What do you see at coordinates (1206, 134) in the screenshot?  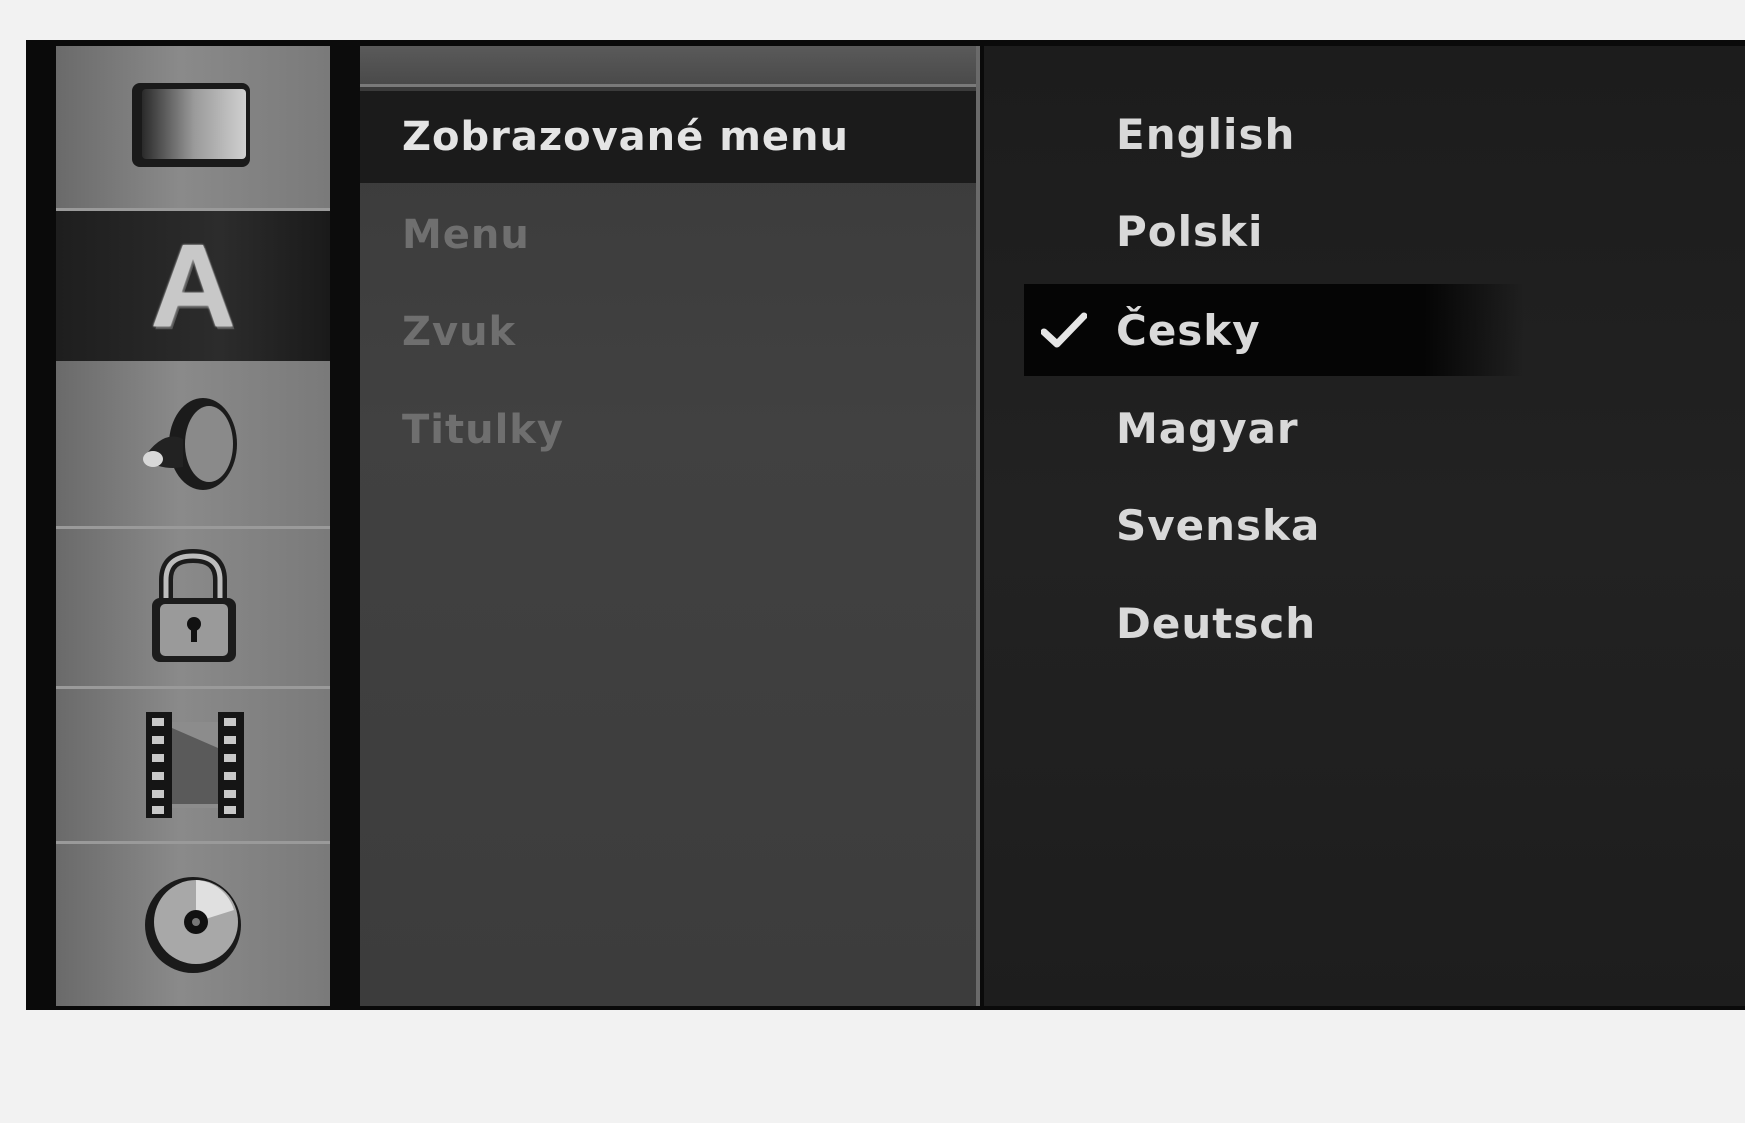 I see `option-label: English` at bounding box center [1206, 134].